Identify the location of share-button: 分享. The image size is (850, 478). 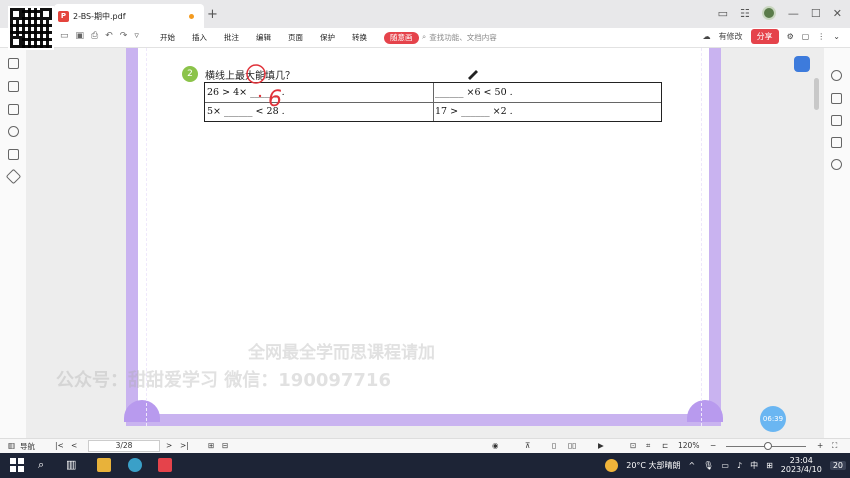
(764, 36).